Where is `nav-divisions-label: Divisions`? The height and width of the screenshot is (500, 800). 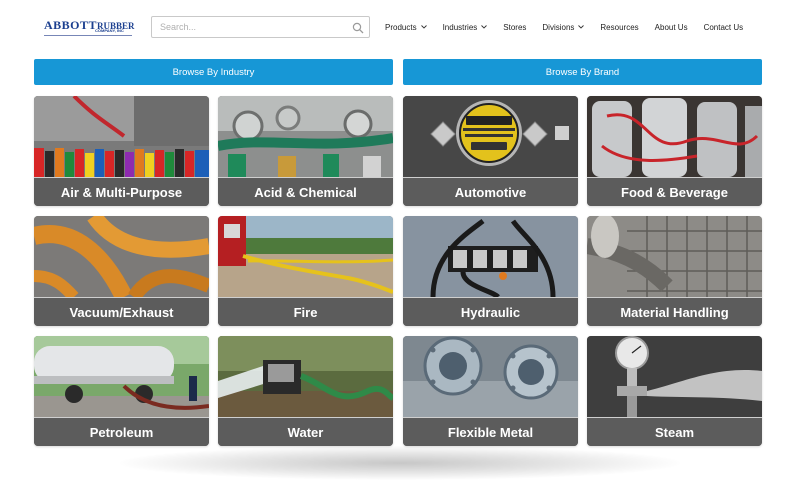 nav-divisions-label: Divisions is located at coordinates (558, 27).